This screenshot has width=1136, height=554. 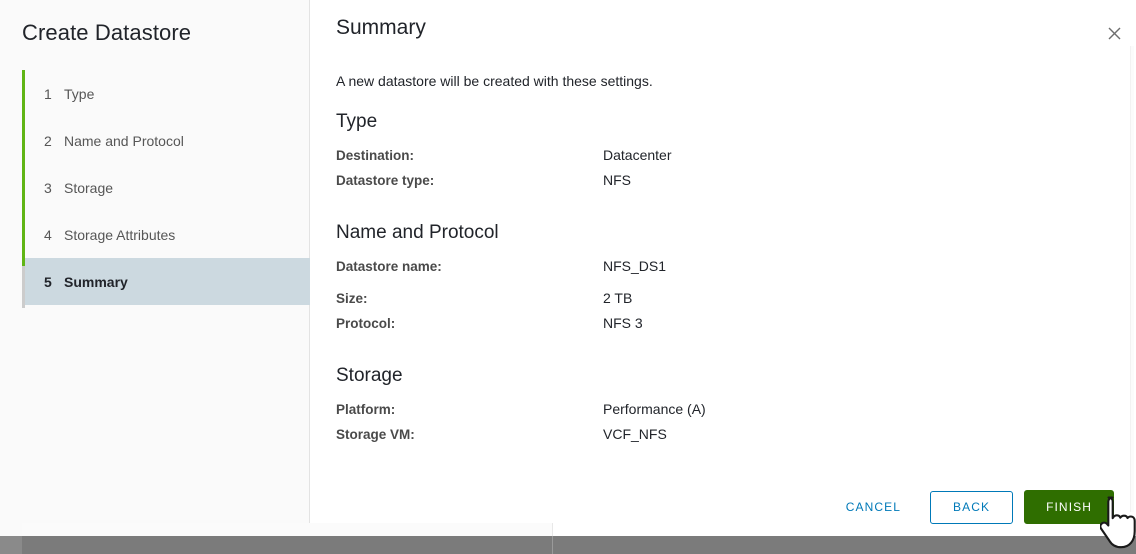 What do you see at coordinates (48, 187) in the screenshot?
I see `step-number: 3` at bounding box center [48, 187].